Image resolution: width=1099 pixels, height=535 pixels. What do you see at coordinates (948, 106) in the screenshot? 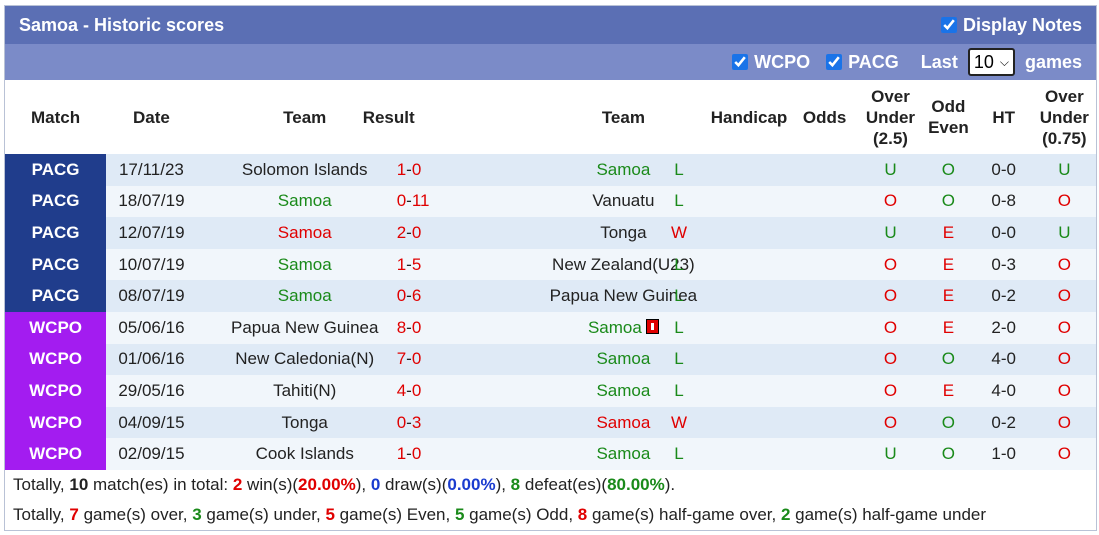
I see `oe-line1: Odd` at bounding box center [948, 106].